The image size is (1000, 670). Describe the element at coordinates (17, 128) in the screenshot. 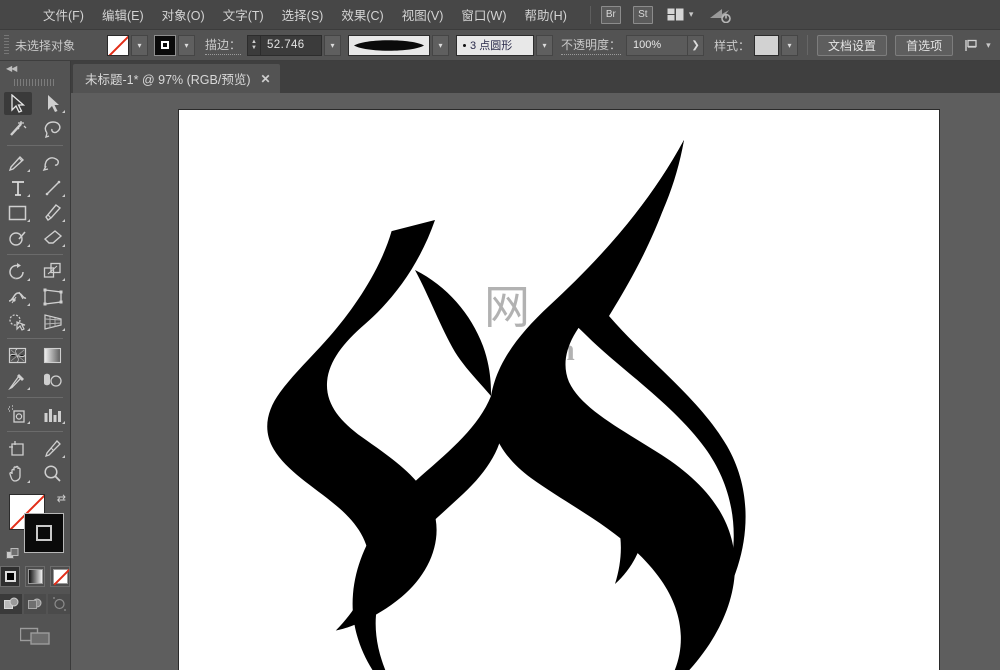

I see `tool-magic-wand` at that location.